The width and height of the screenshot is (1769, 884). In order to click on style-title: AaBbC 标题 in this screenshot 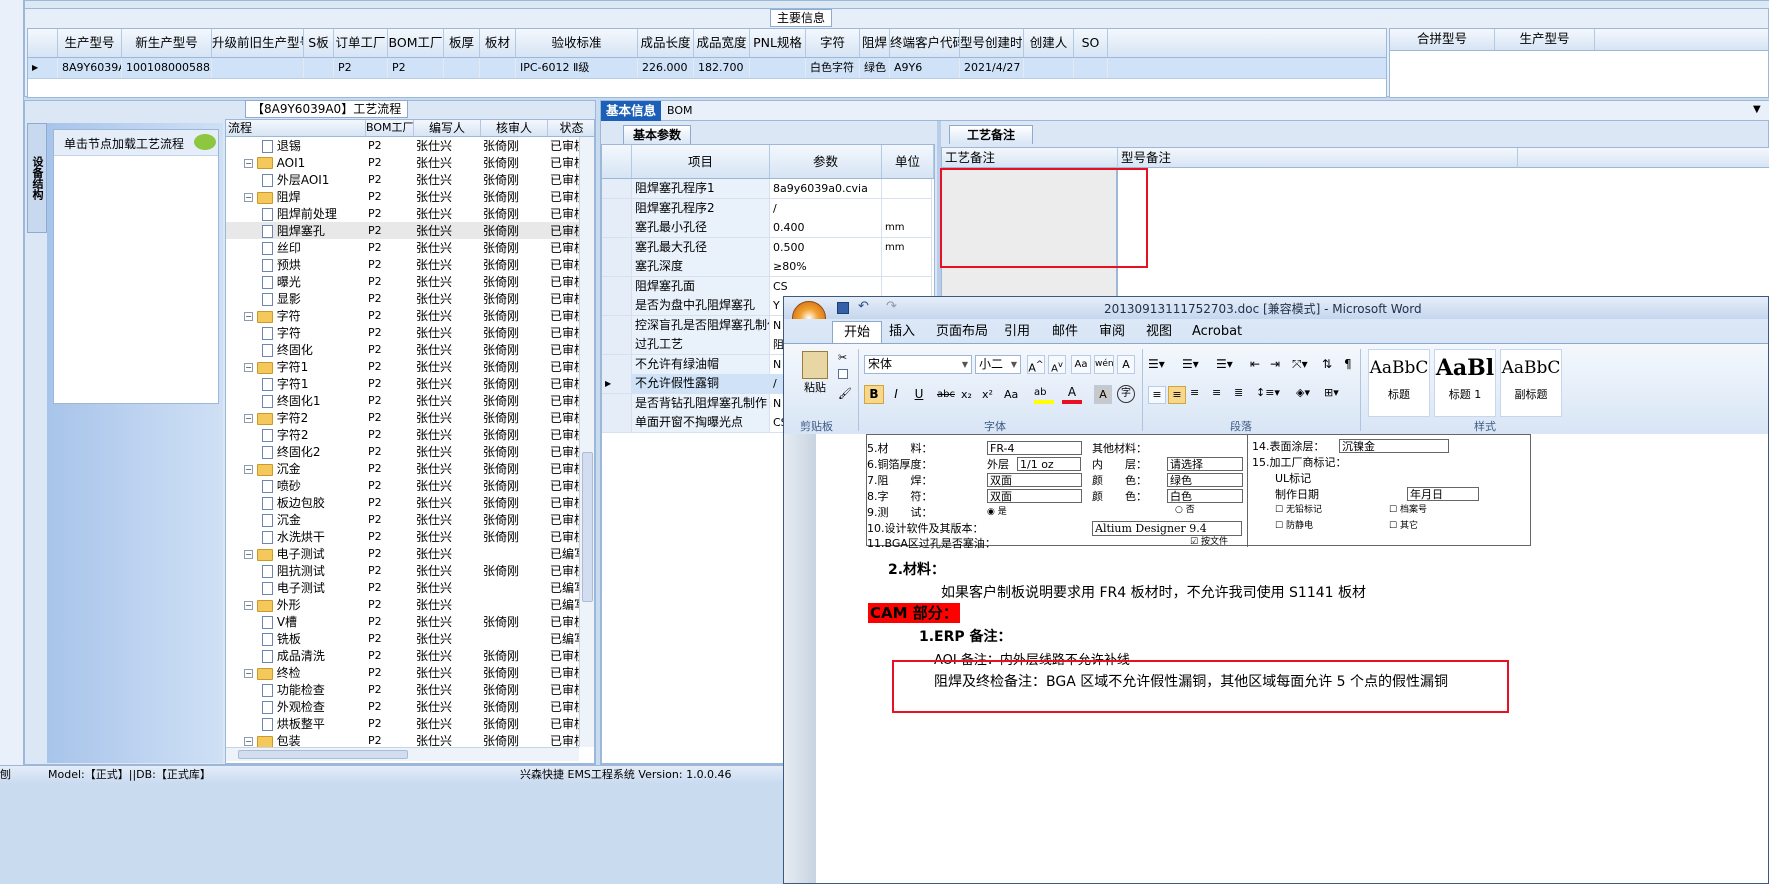, I will do `click(1399, 383)`.